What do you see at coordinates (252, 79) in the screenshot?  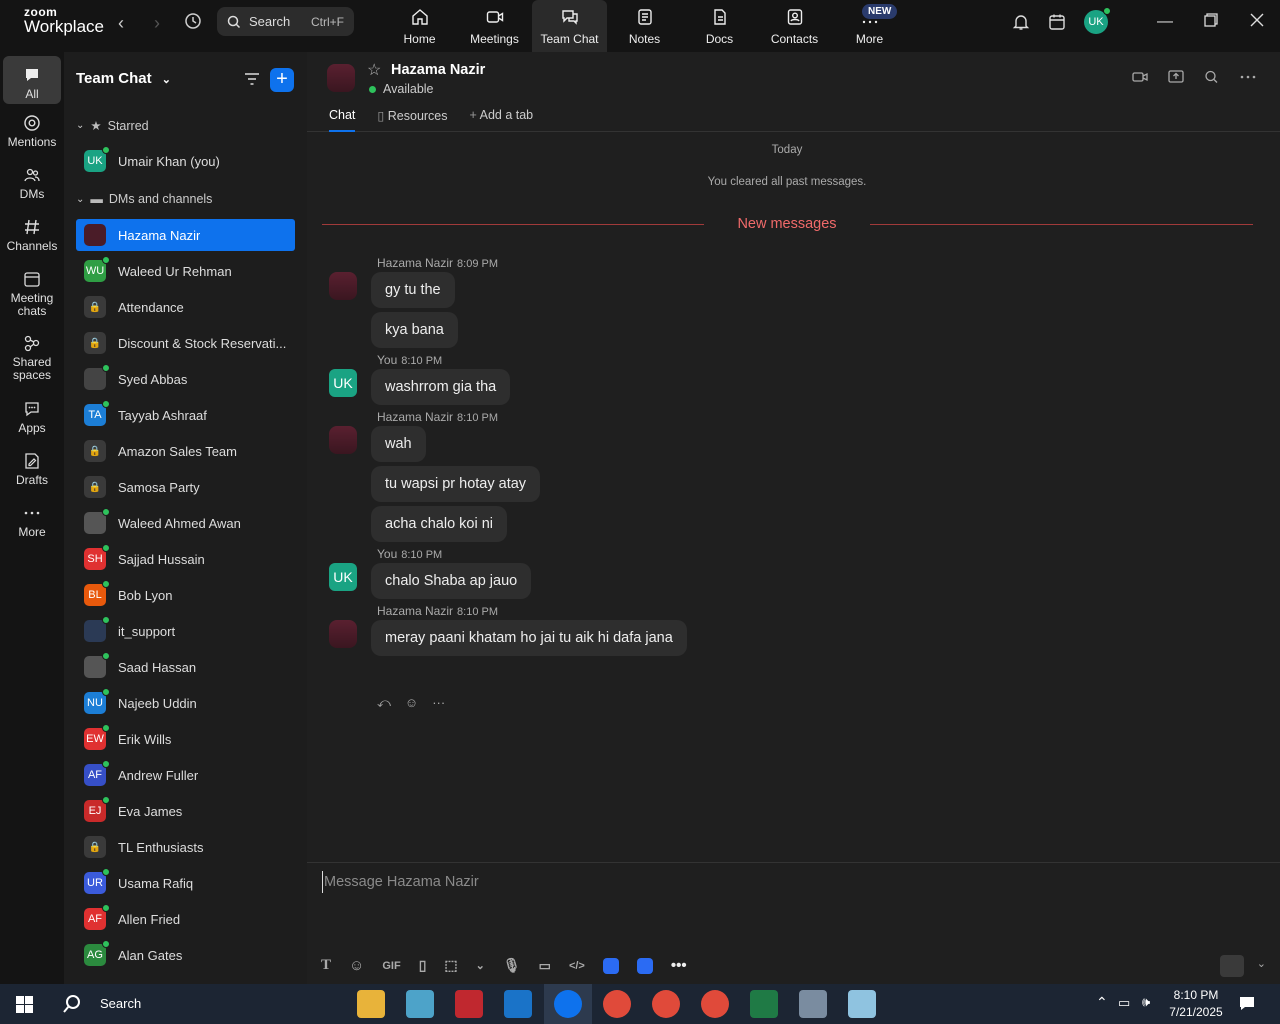 I see `filter-icon` at bounding box center [252, 79].